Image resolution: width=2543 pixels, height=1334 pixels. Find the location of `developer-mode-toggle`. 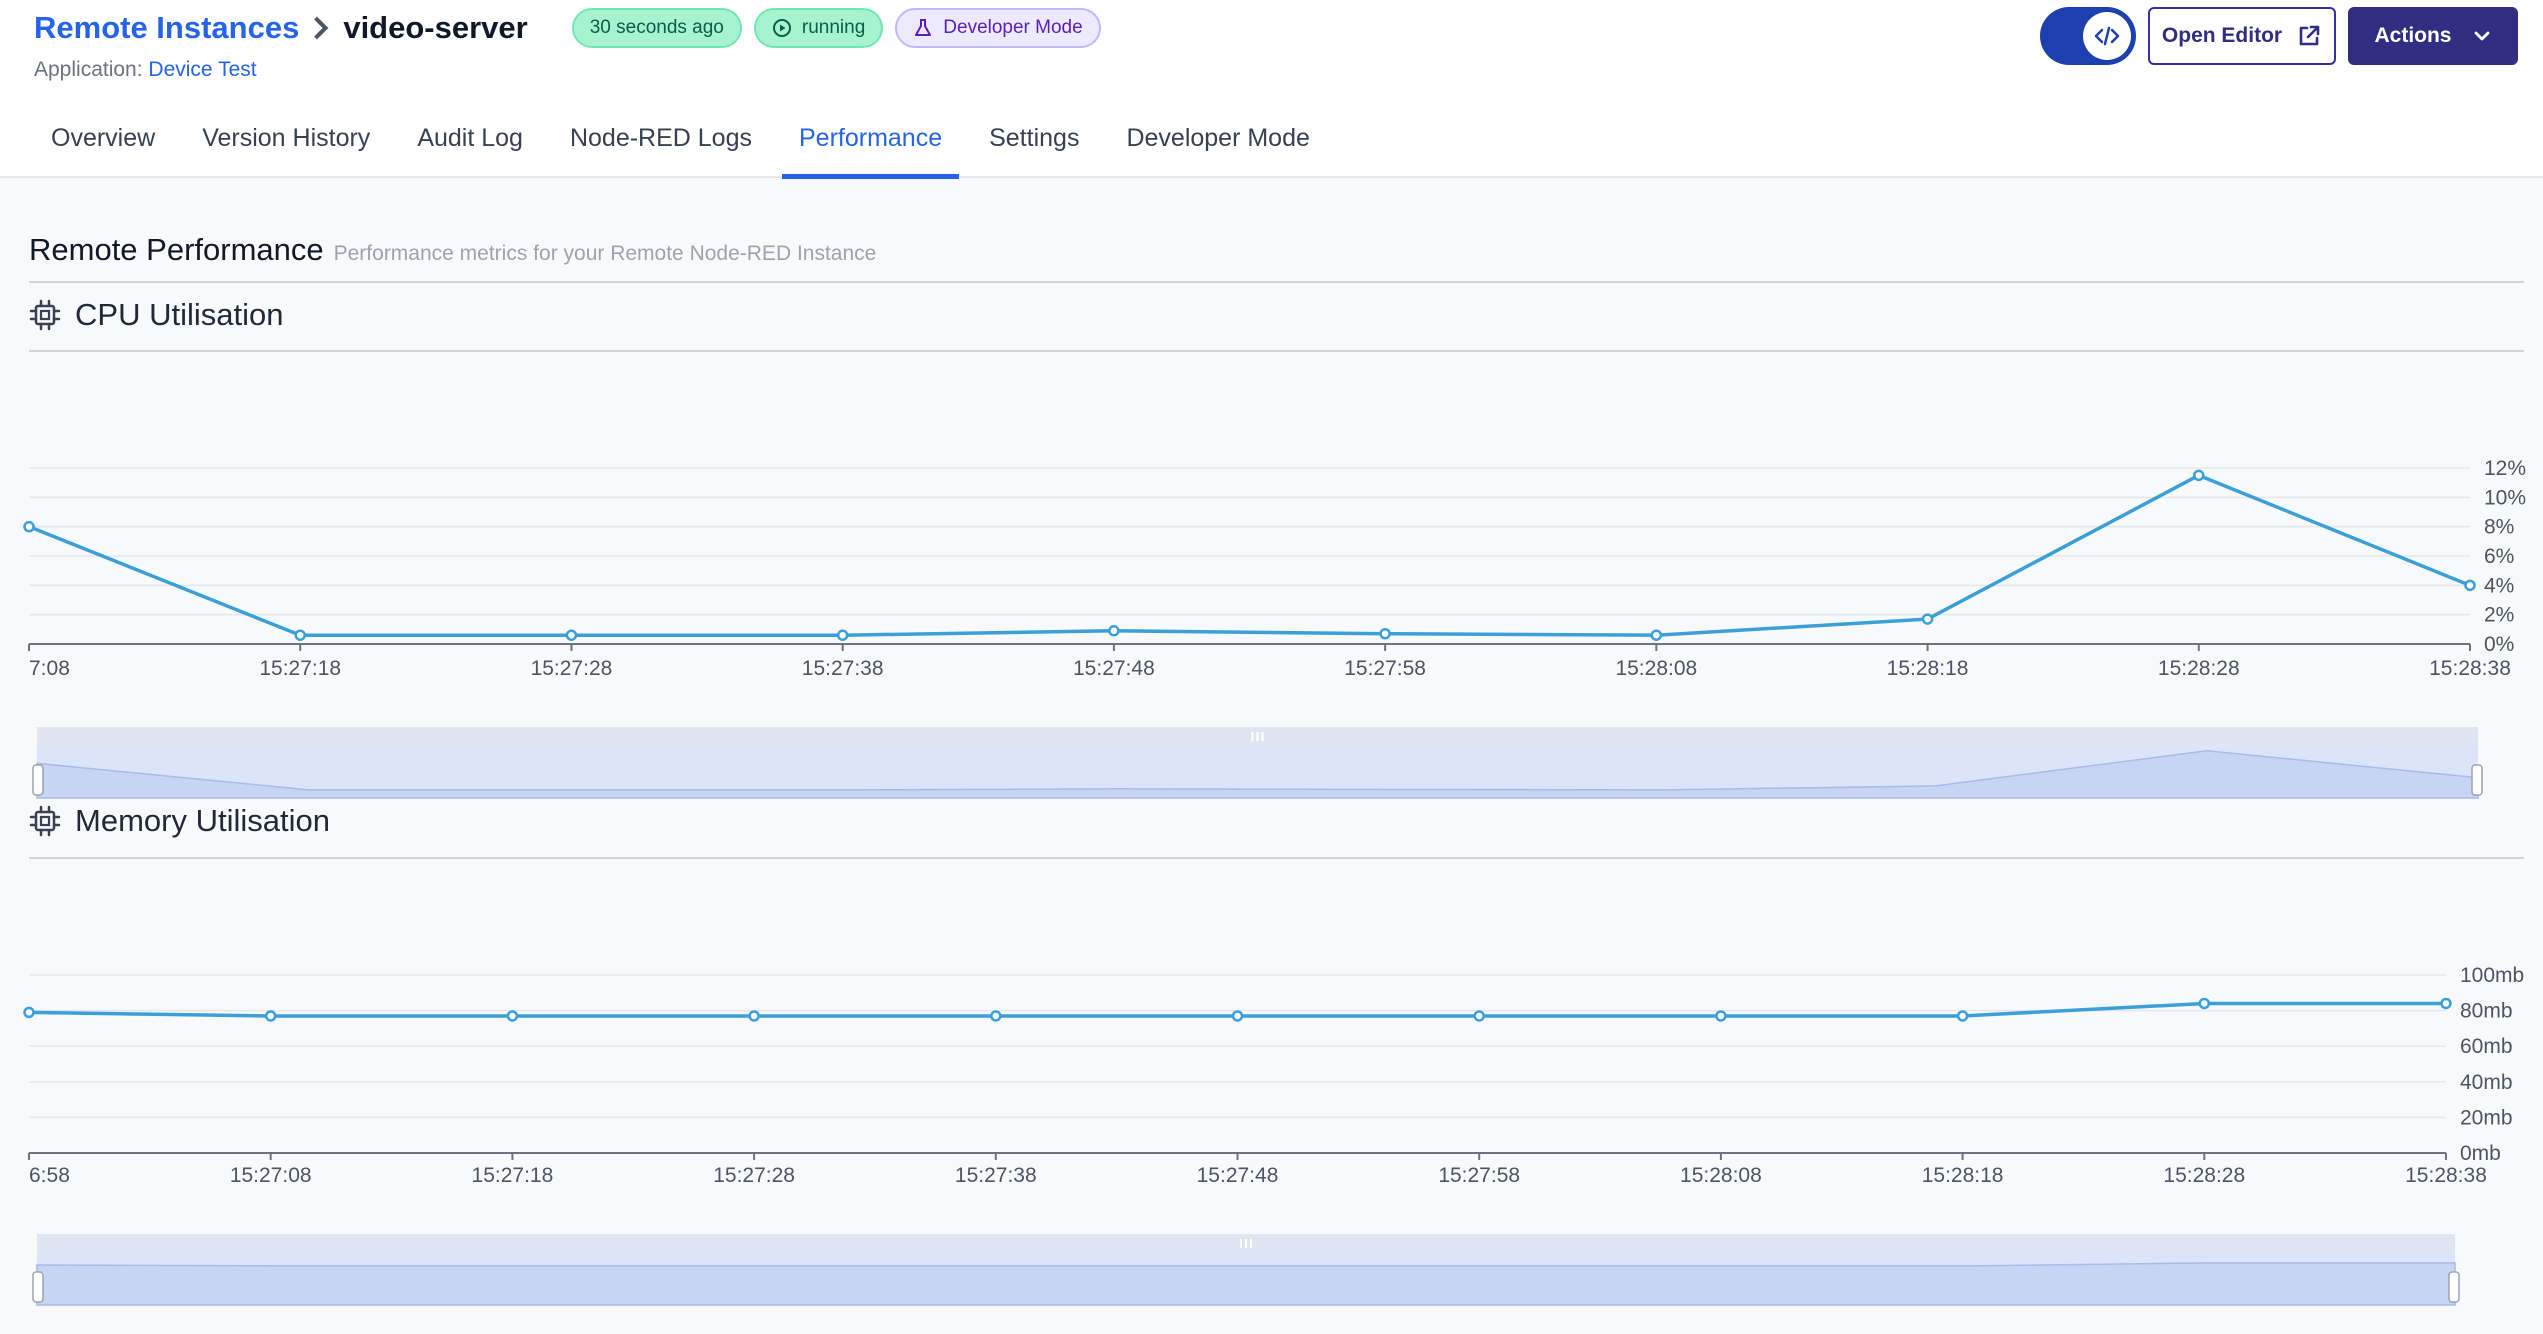

developer-mode-toggle is located at coordinates (2088, 36).